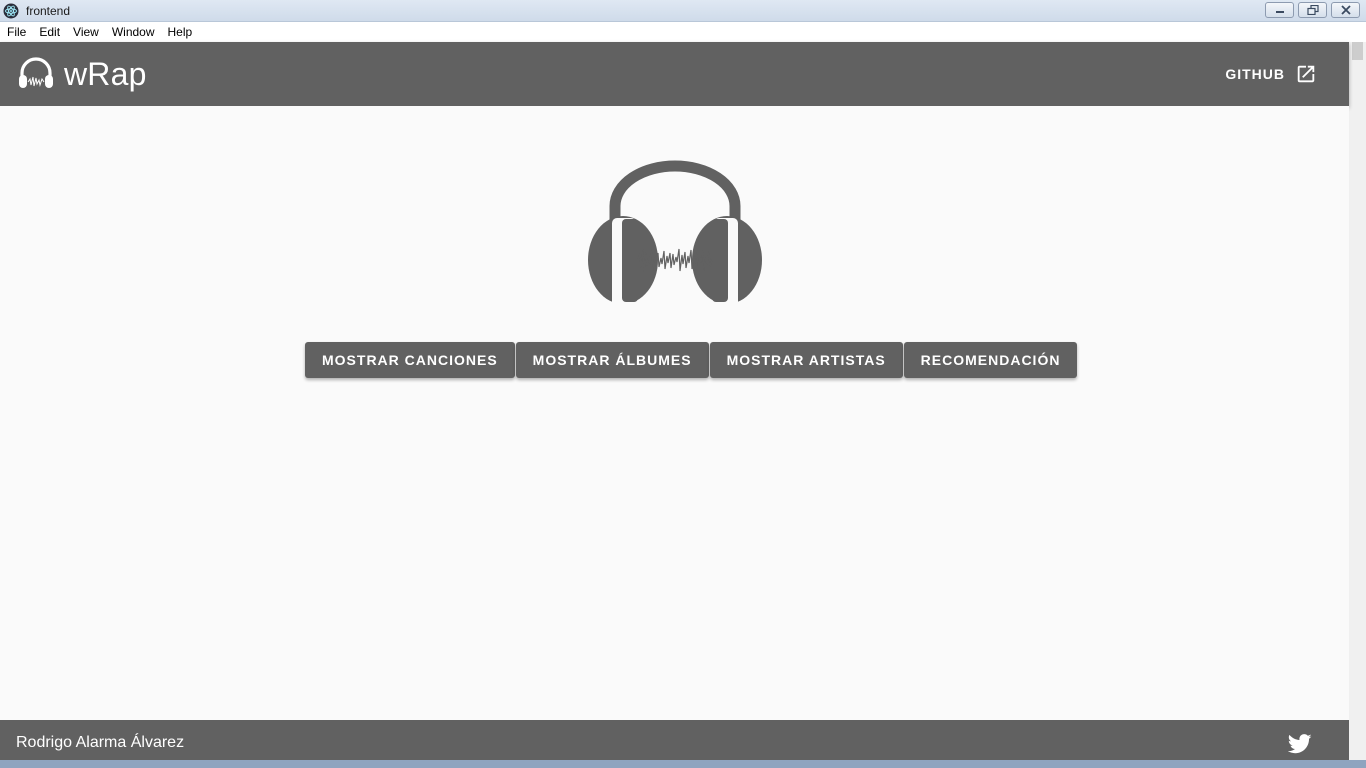 Image resolution: width=1366 pixels, height=768 pixels. What do you see at coordinates (133, 32) in the screenshot?
I see `menu-window: Window` at bounding box center [133, 32].